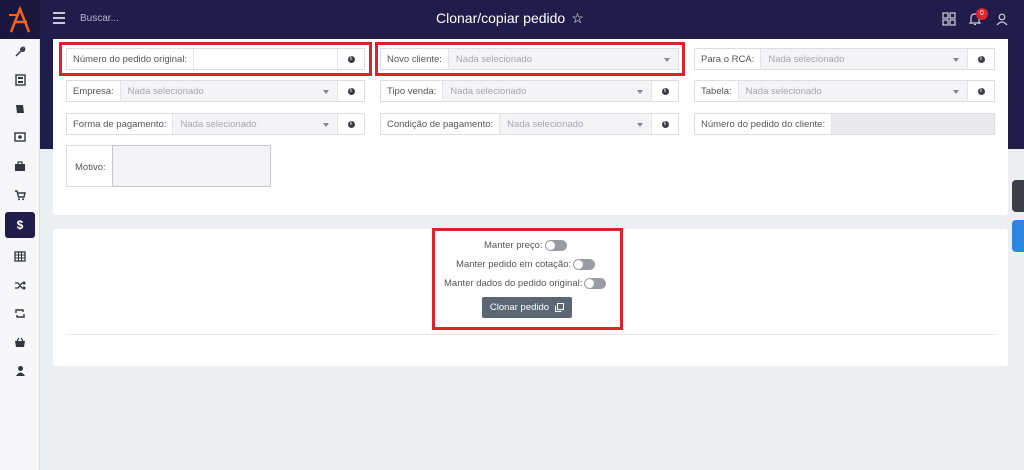 The height and width of the screenshot is (470, 1024). I want to click on sidebar-item-calculator, so click(20, 80).